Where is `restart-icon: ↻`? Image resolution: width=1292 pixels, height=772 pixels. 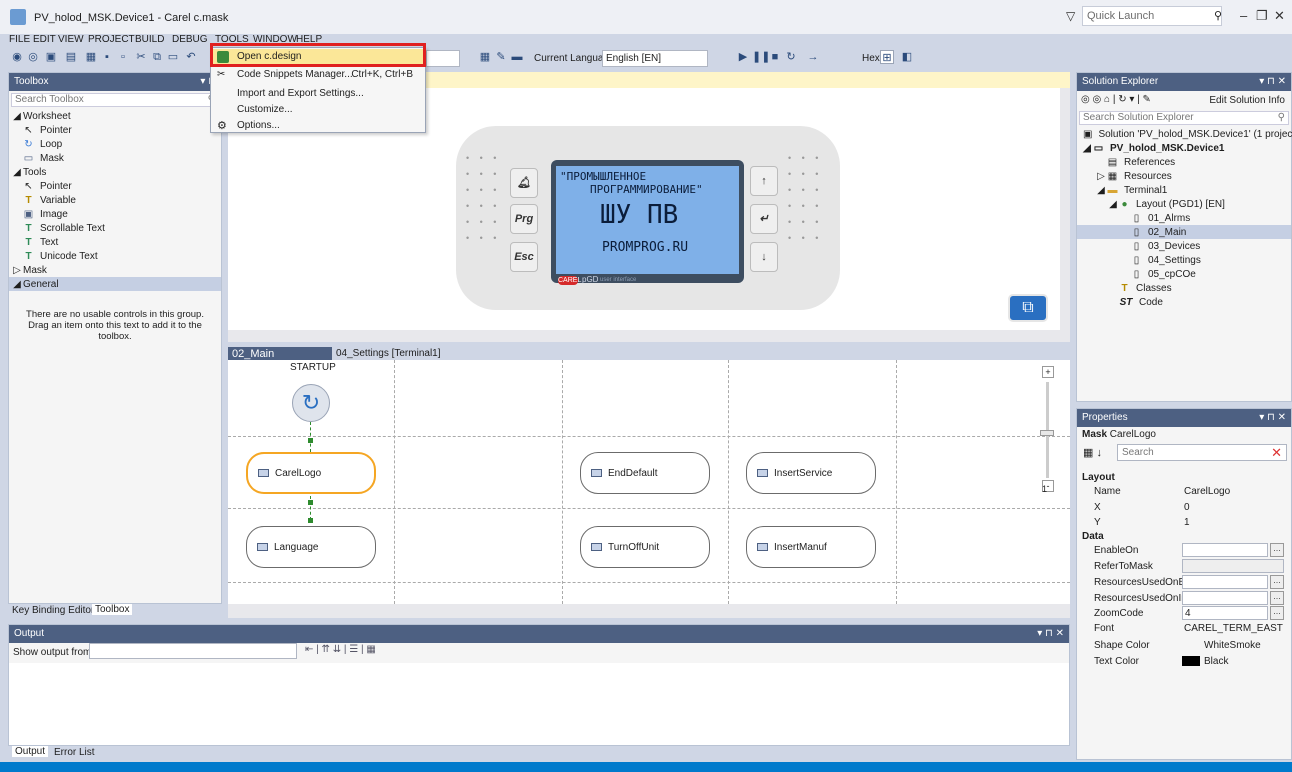 restart-icon: ↻ is located at coordinates (791, 57).